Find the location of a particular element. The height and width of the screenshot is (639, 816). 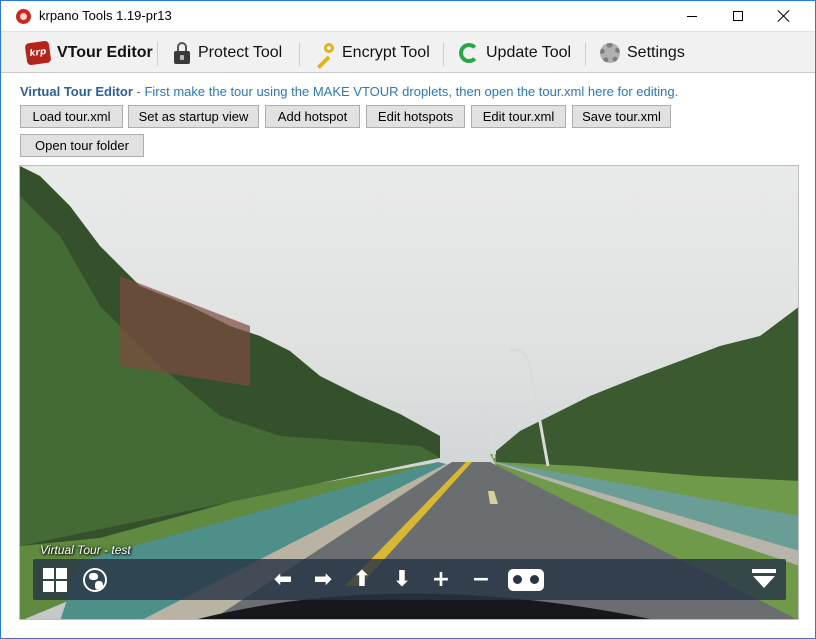

tab-encrypt-tool: Encrypt Tool is located at coordinates (371, 52).